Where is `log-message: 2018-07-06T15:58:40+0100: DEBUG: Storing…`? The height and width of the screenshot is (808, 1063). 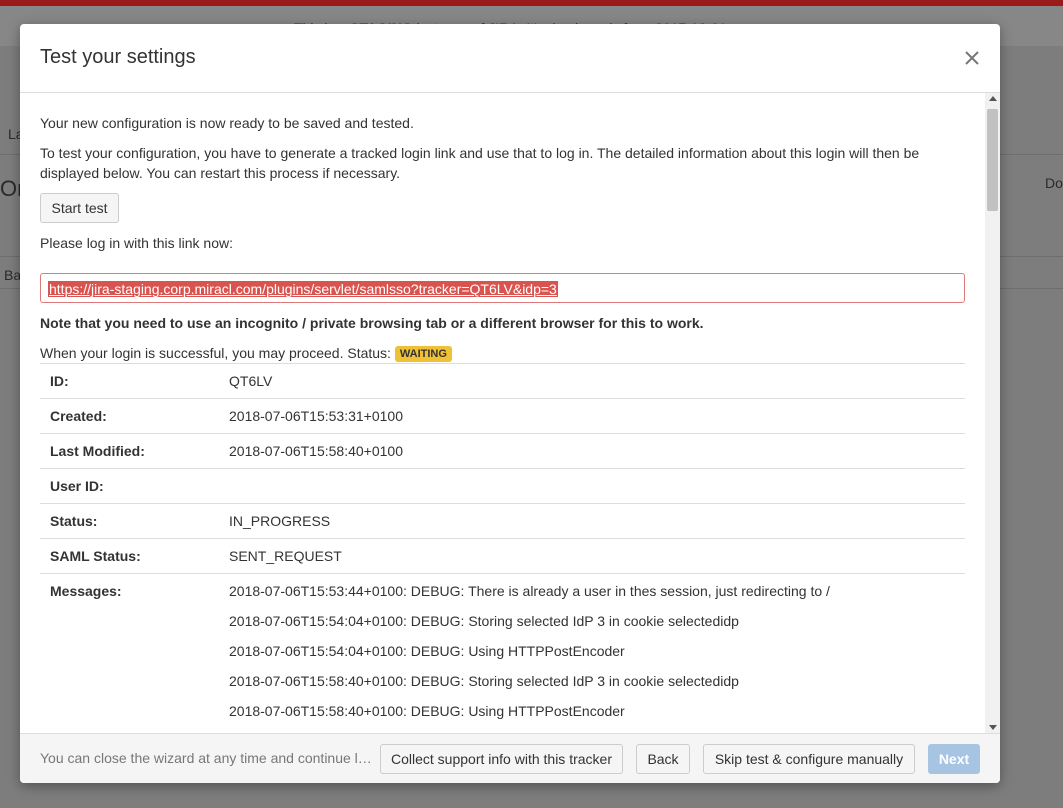 log-message: 2018-07-06T15:58:40+0100: DEBUG: Storing… is located at coordinates (484, 681).